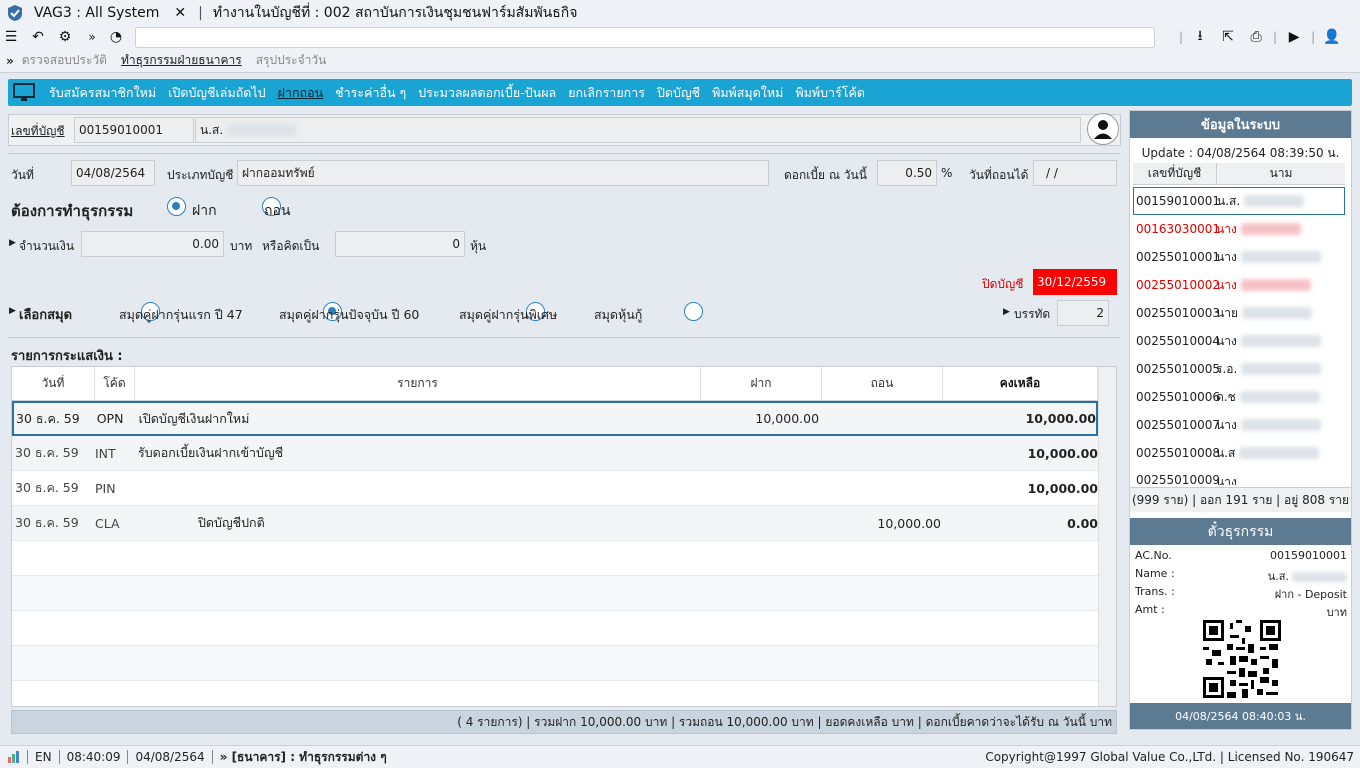 The image size is (1360, 768). Describe the element at coordinates (1294, 37) in the screenshot. I see `play-icon: ▶` at that location.